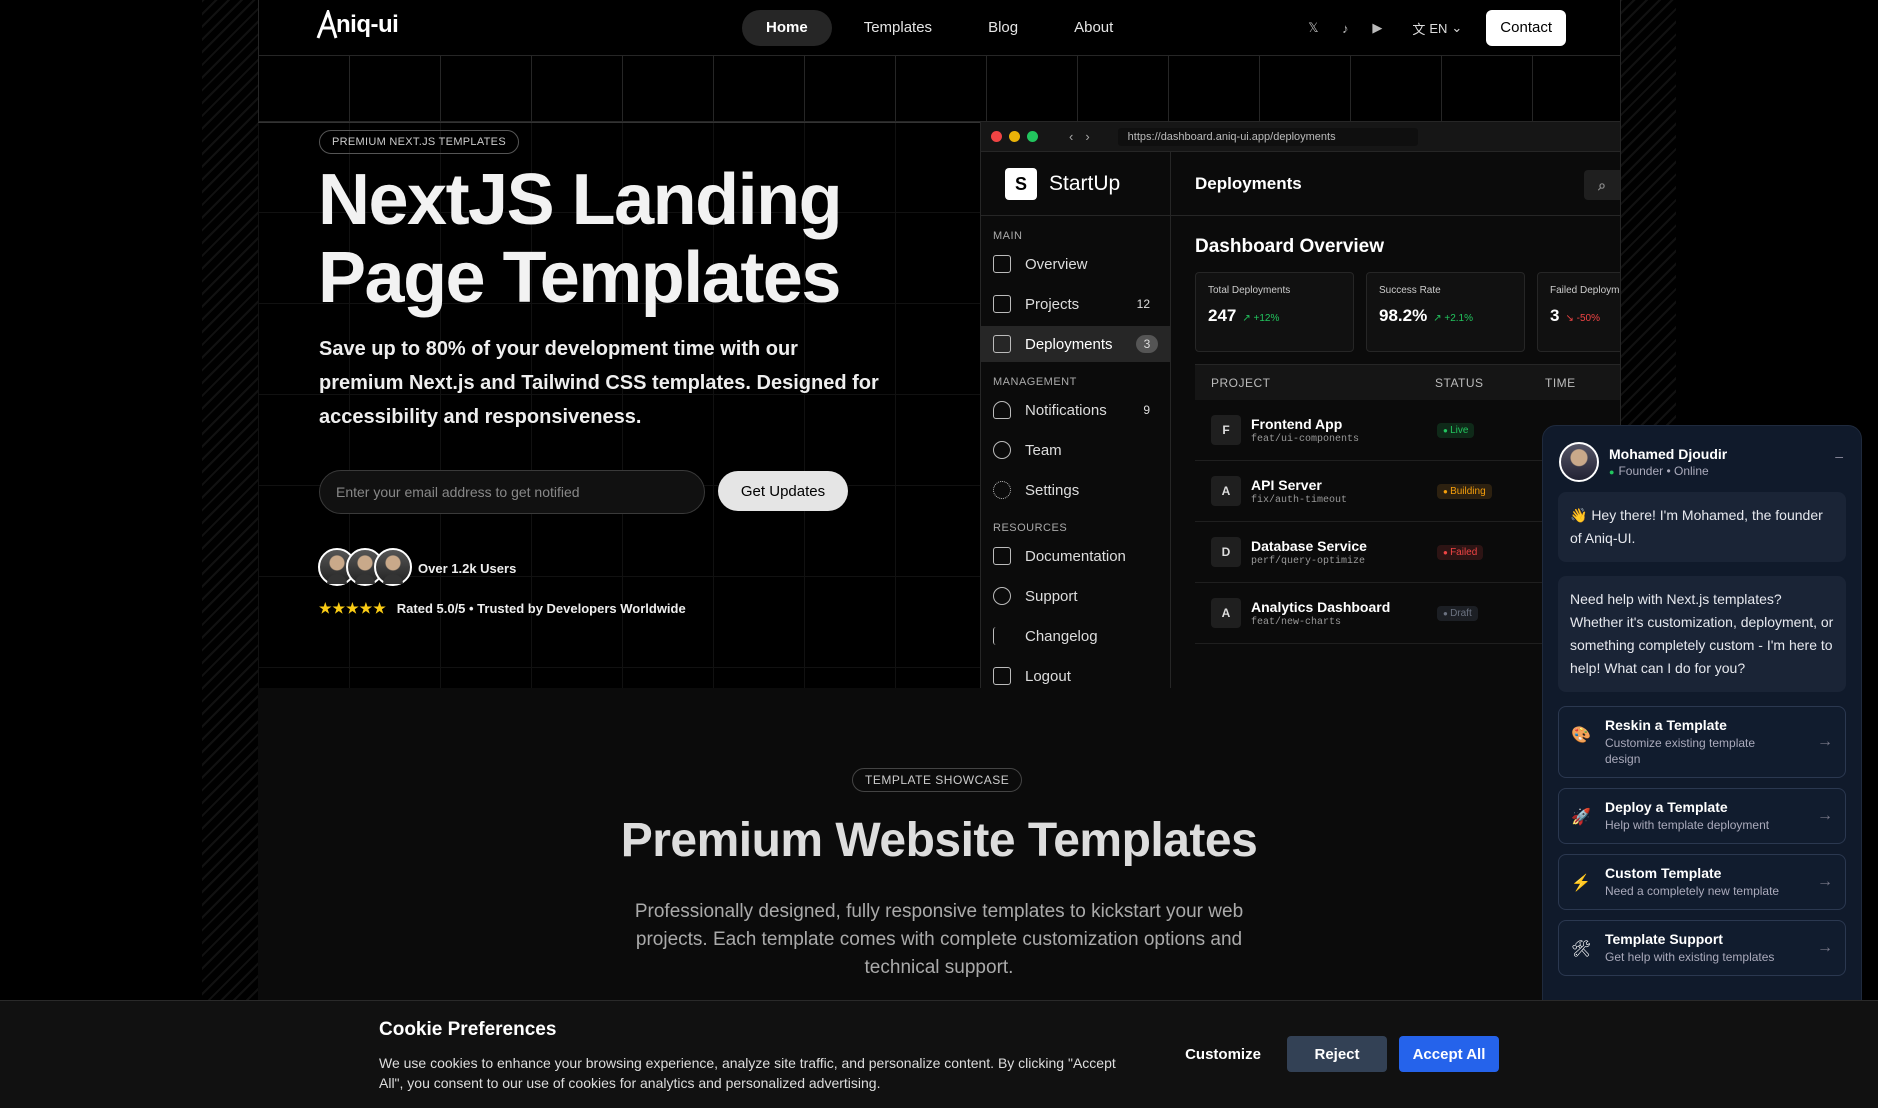  Describe the element at coordinates (1581, 735) in the screenshot. I see `palette-icon: 🎨` at that location.